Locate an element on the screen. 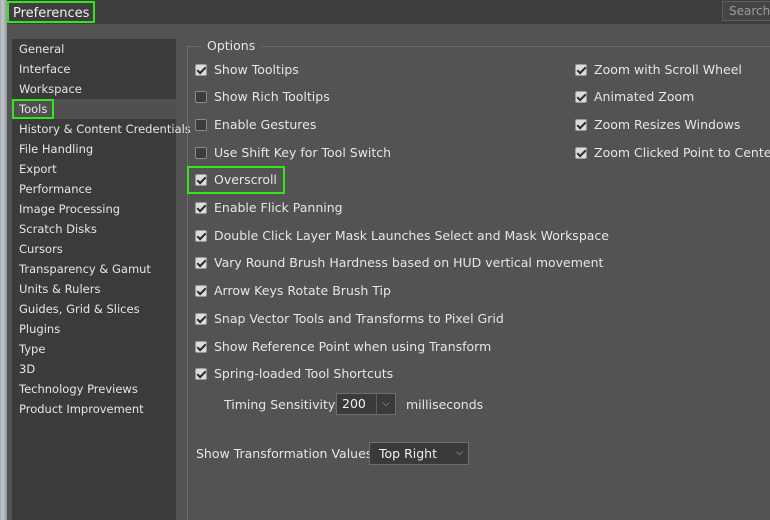 The height and width of the screenshot is (520, 770). checkbox-shift-key-tool-switch: Use Shift Key for Tool Switch is located at coordinates (293, 153).